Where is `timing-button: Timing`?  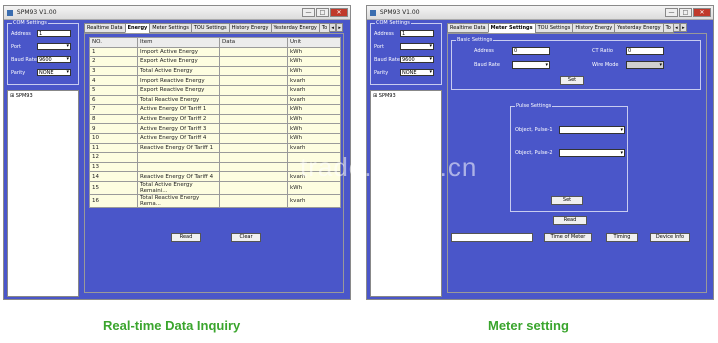 timing-button: Timing is located at coordinates (622, 237).